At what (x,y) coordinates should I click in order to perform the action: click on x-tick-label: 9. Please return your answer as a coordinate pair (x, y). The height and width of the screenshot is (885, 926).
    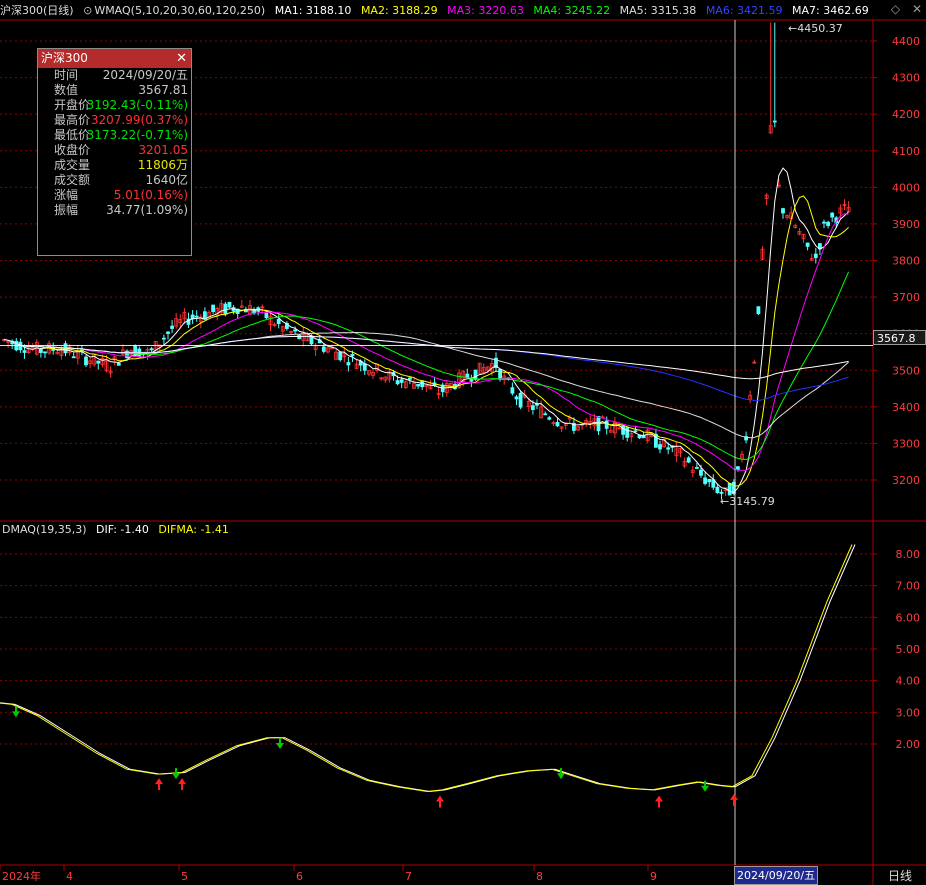
    Looking at the image, I should click on (653, 876).